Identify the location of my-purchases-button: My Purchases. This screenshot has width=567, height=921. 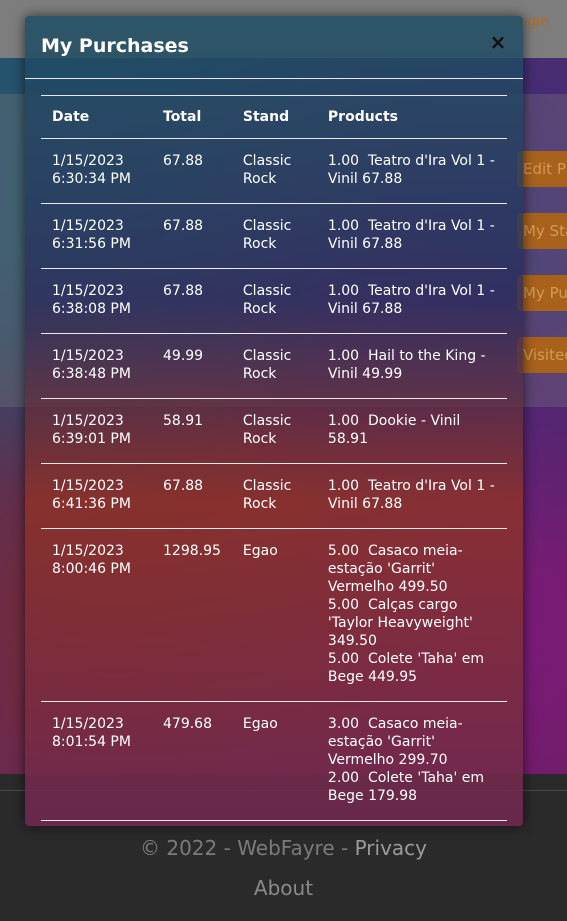
(542, 293).